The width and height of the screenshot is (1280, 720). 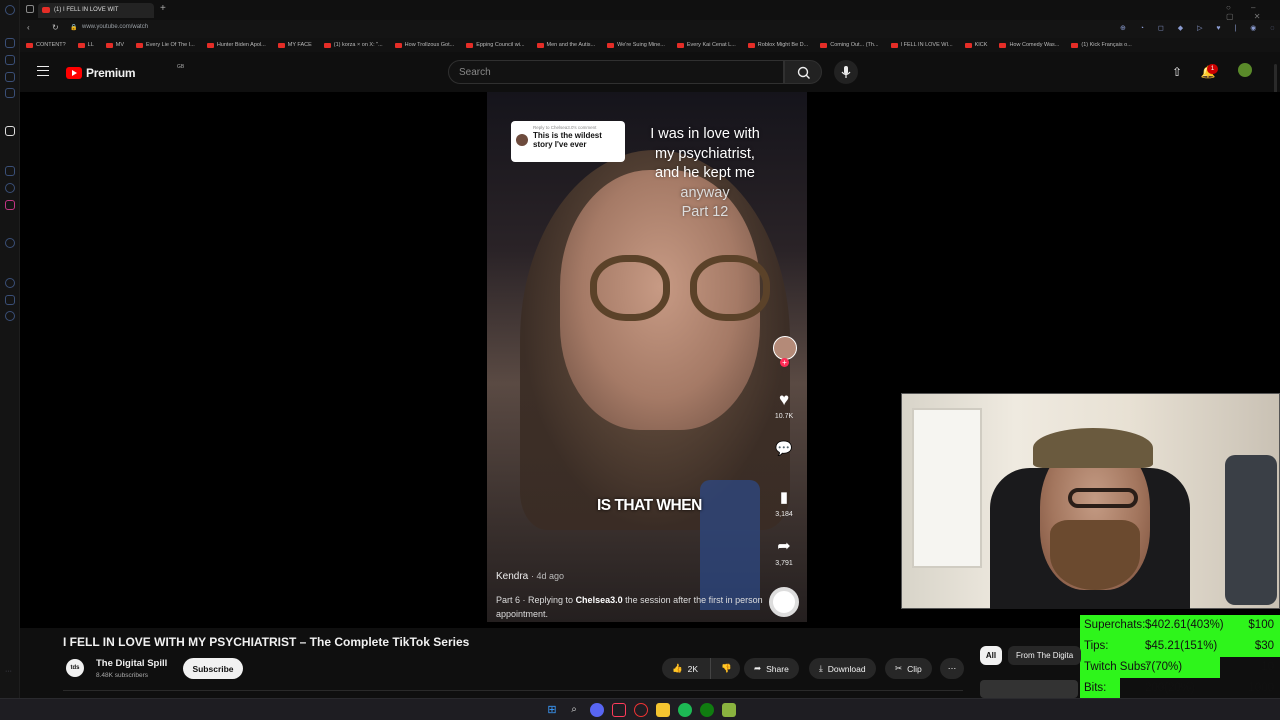 What do you see at coordinates (705, 134) in the screenshot?
I see `overlay-line: I was in love with` at bounding box center [705, 134].